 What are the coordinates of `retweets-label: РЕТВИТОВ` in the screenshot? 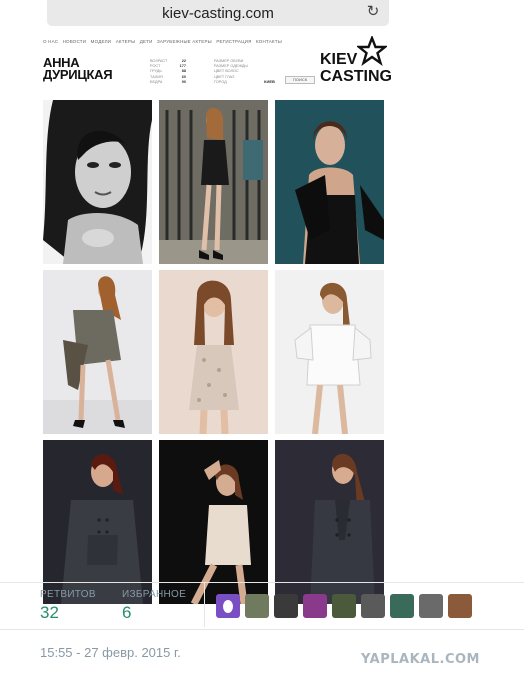 It's located at (68, 594).